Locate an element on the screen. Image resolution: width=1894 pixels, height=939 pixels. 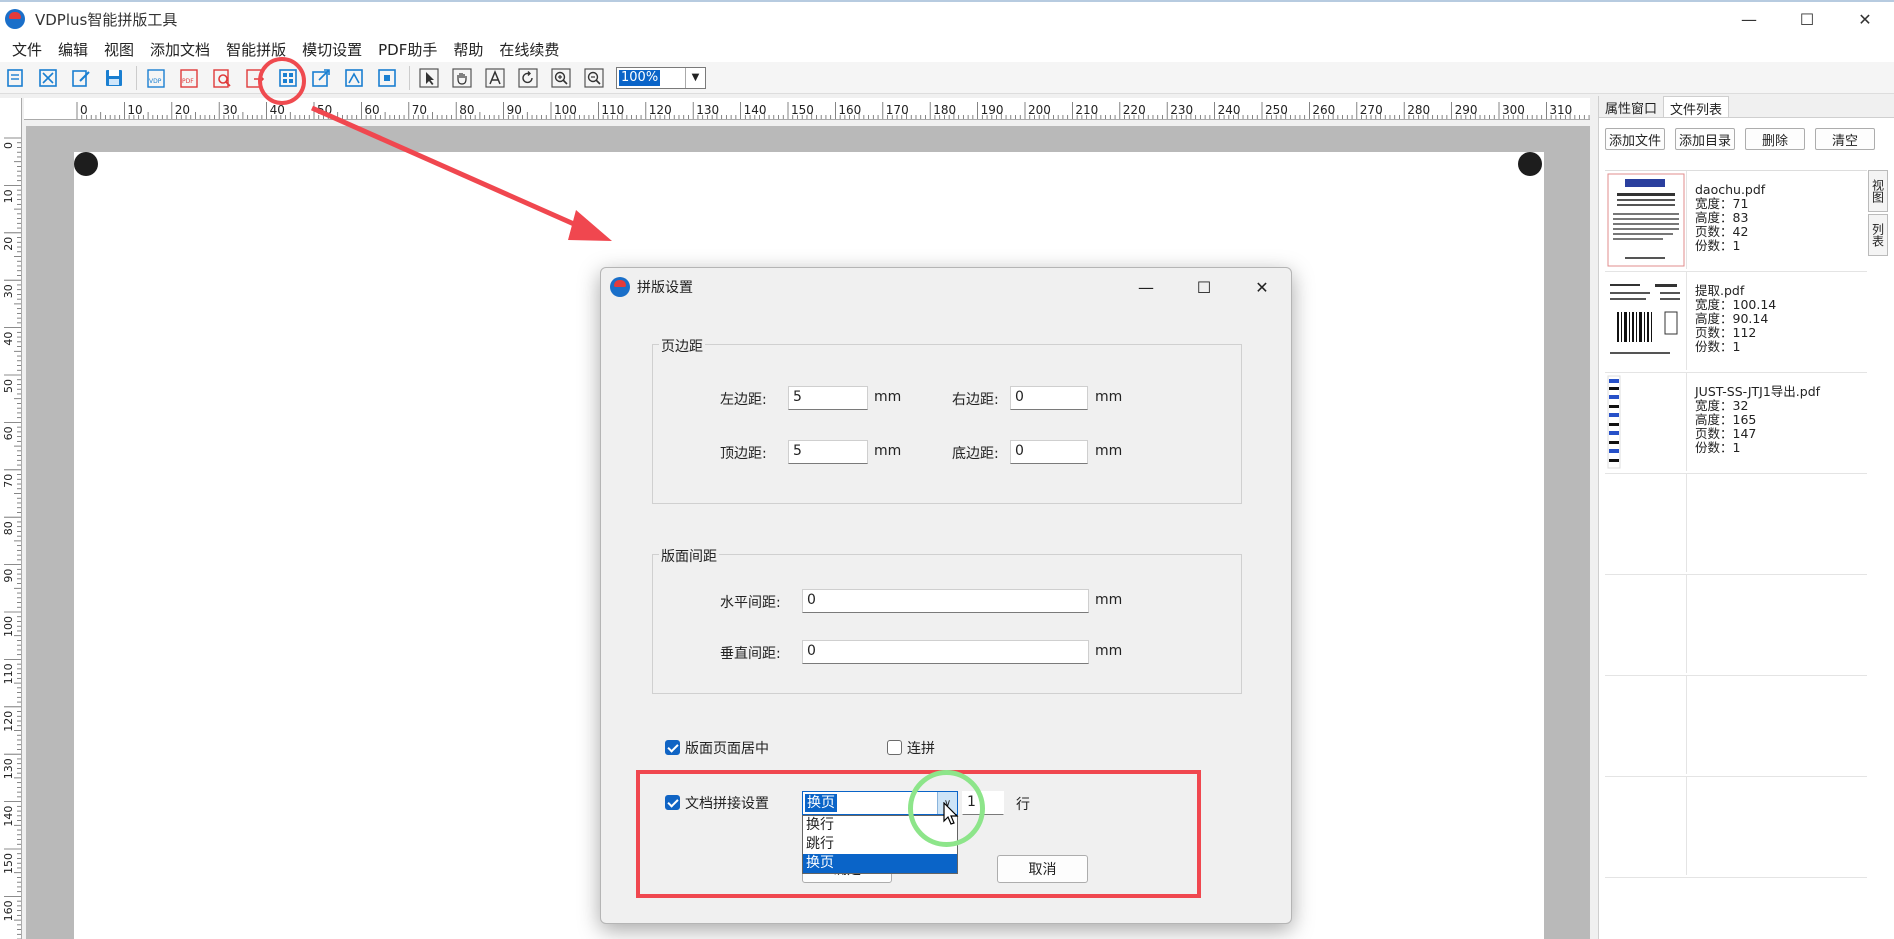
vertical-ruler: 0 10 20 30 40 50 60 70 80 90 100 110 120 130 140 150 160 is located at coordinates (11, 518).